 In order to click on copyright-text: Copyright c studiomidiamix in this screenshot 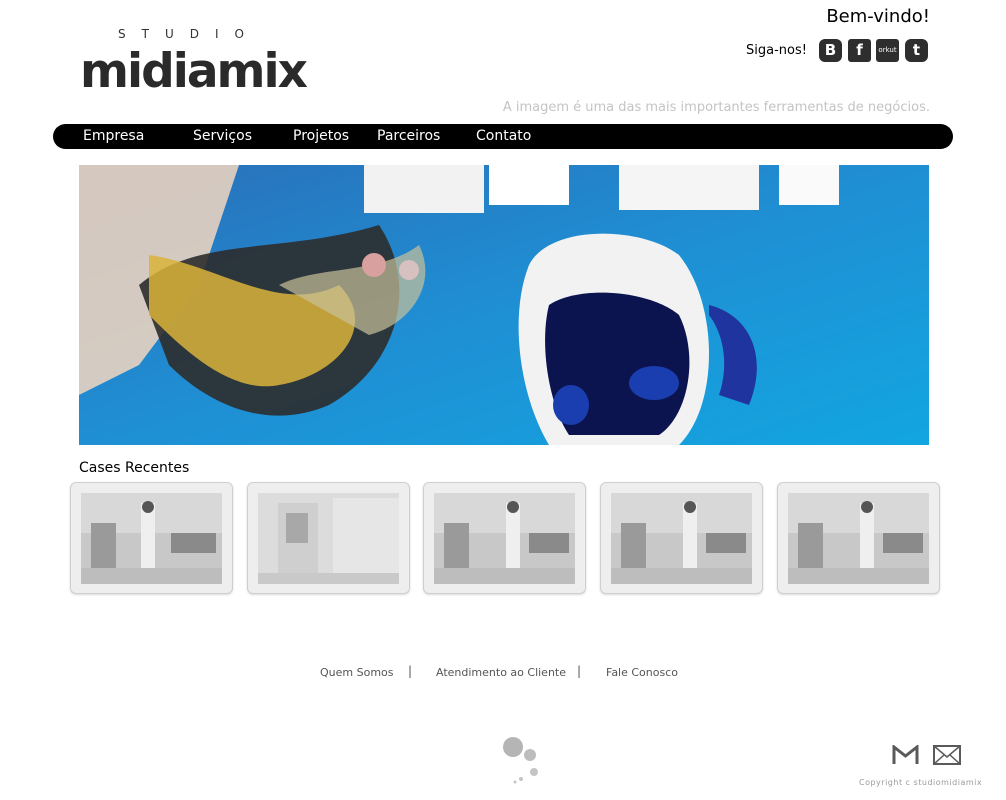, I will do `click(921, 782)`.